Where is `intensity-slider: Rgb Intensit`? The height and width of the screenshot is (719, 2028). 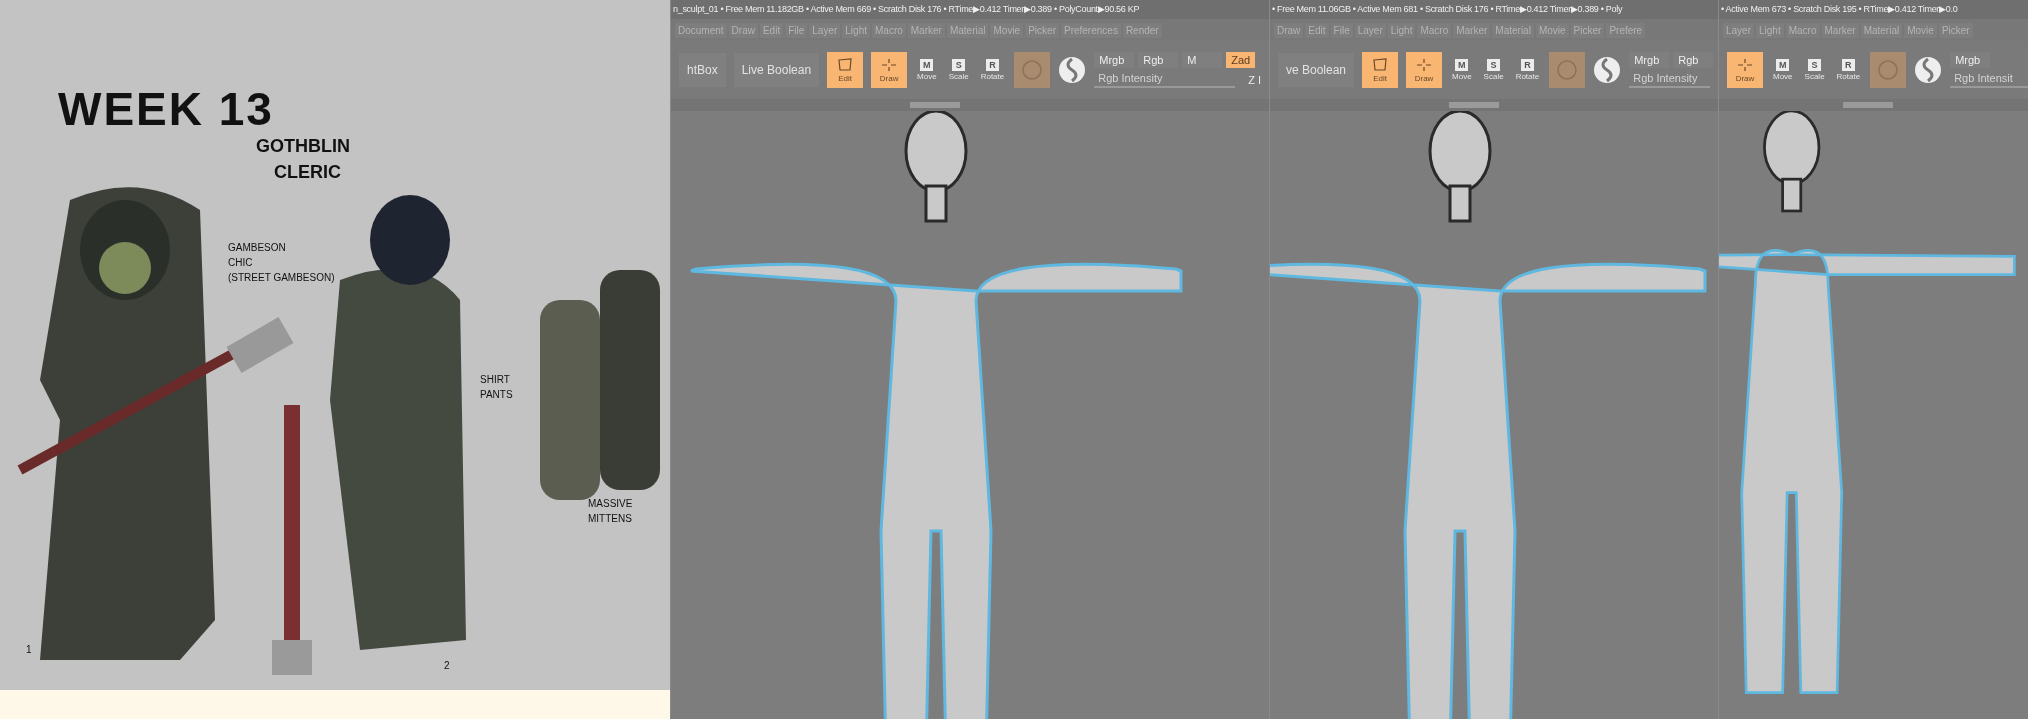
intensity-slider: Rgb Intensit is located at coordinates (1989, 80).